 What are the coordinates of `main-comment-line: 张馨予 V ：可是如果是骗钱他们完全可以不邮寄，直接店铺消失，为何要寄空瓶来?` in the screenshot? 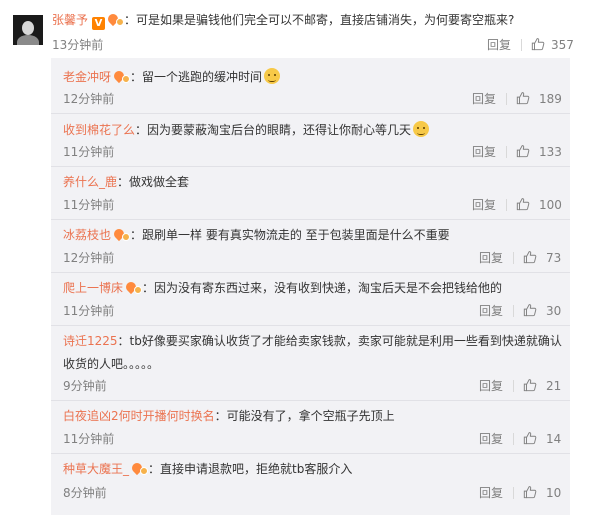 It's located at (283, 20).